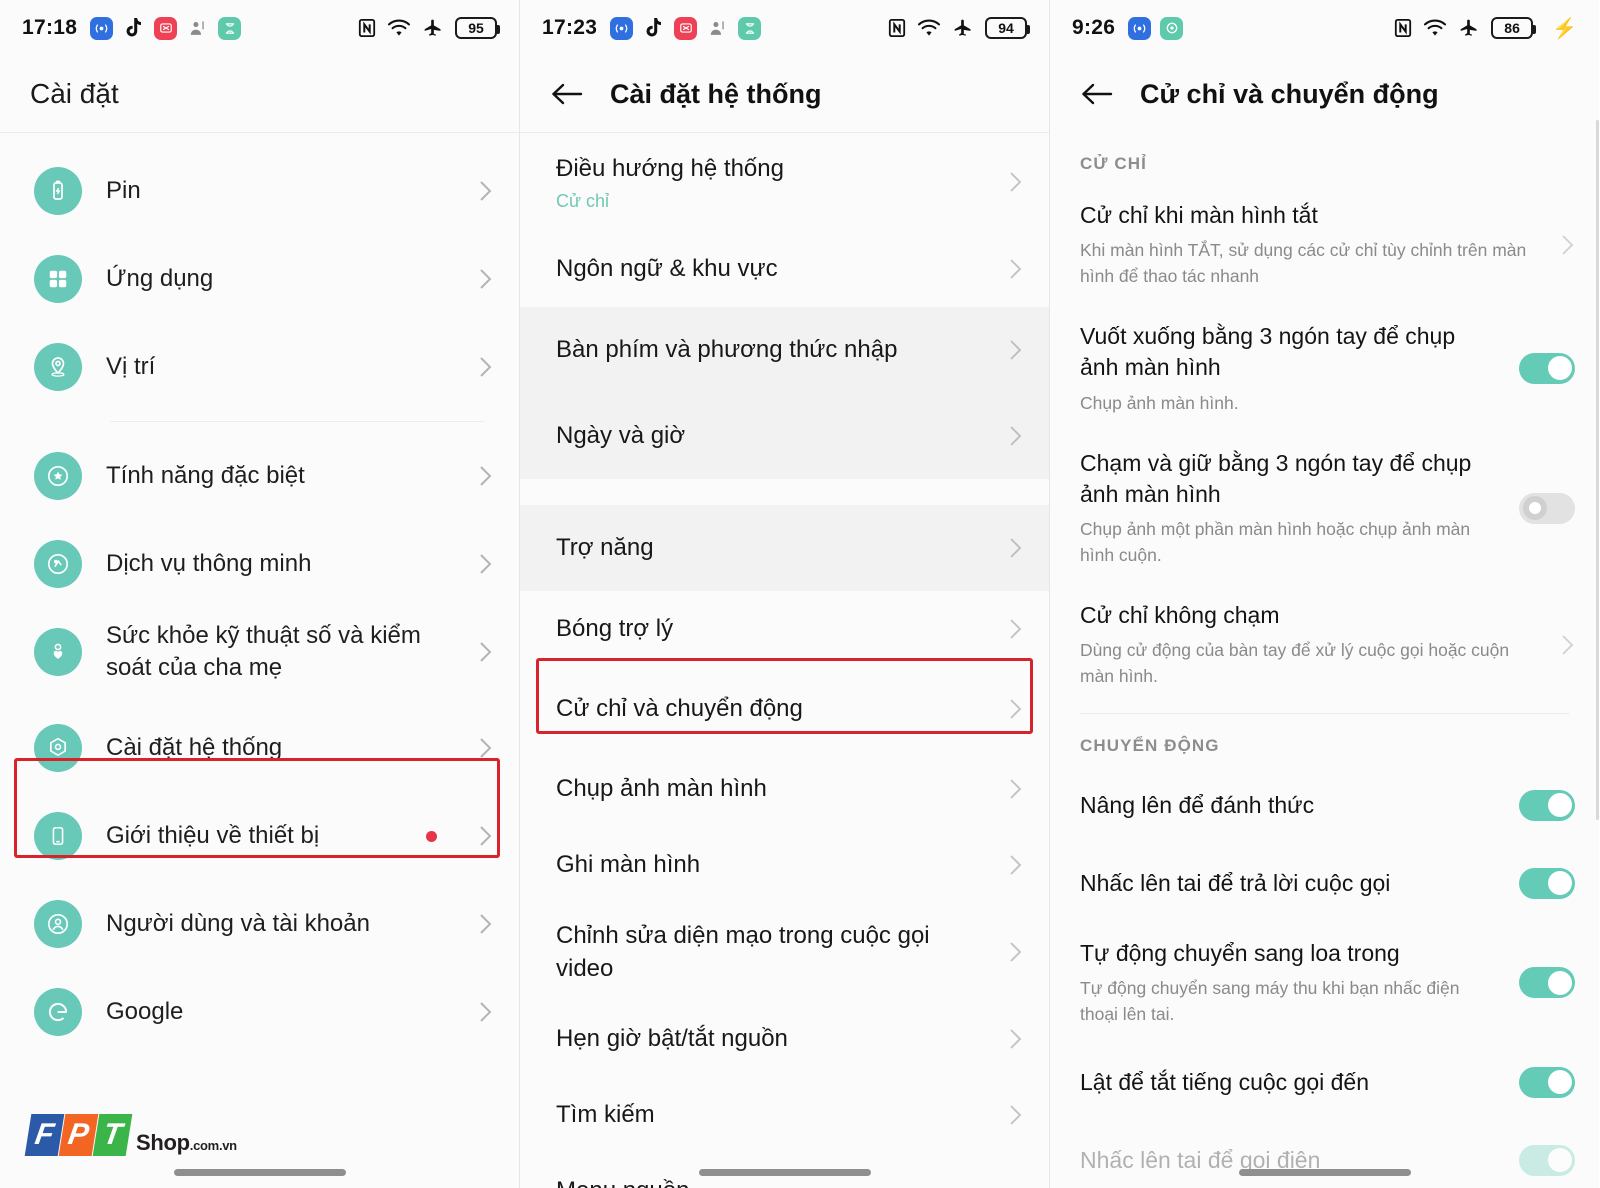 The image size is (1600, 1188). What do you see at coordinates (784, 548) in the screenshot?
I see `list-item-tro-nang: Trợ năng` at bounding box center [784, 548].